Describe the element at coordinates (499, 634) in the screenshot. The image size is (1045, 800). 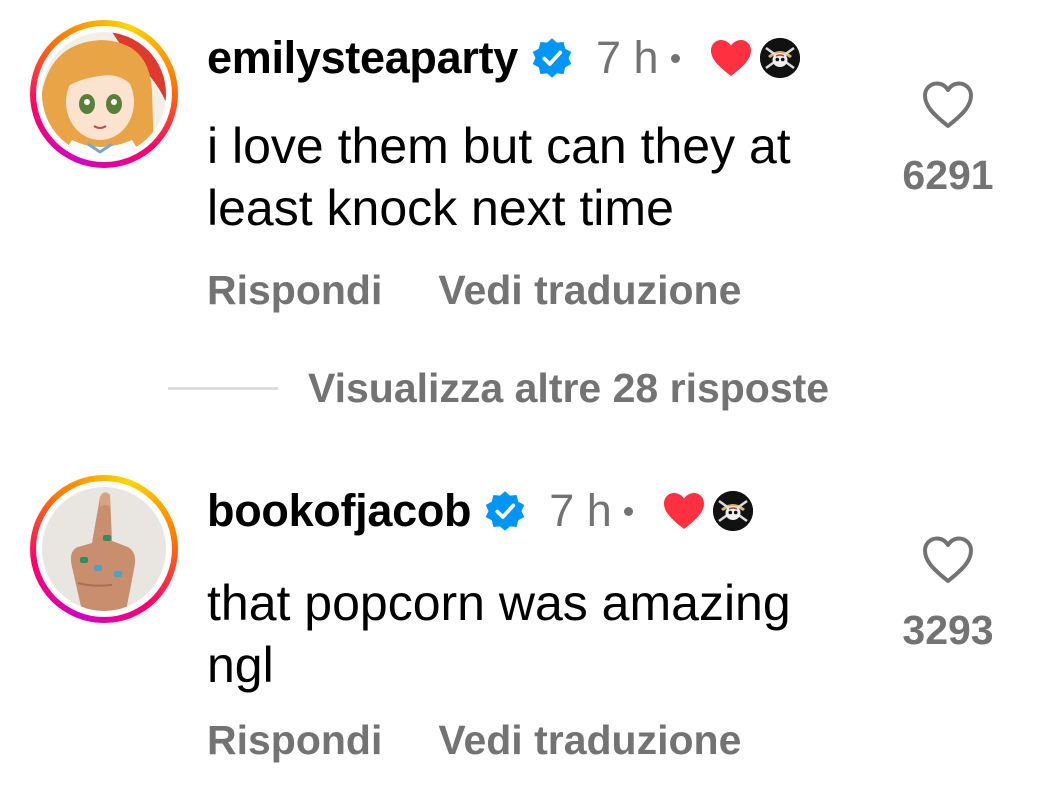
I see `comment-text: that popcorn was amazing ngl` at that location.